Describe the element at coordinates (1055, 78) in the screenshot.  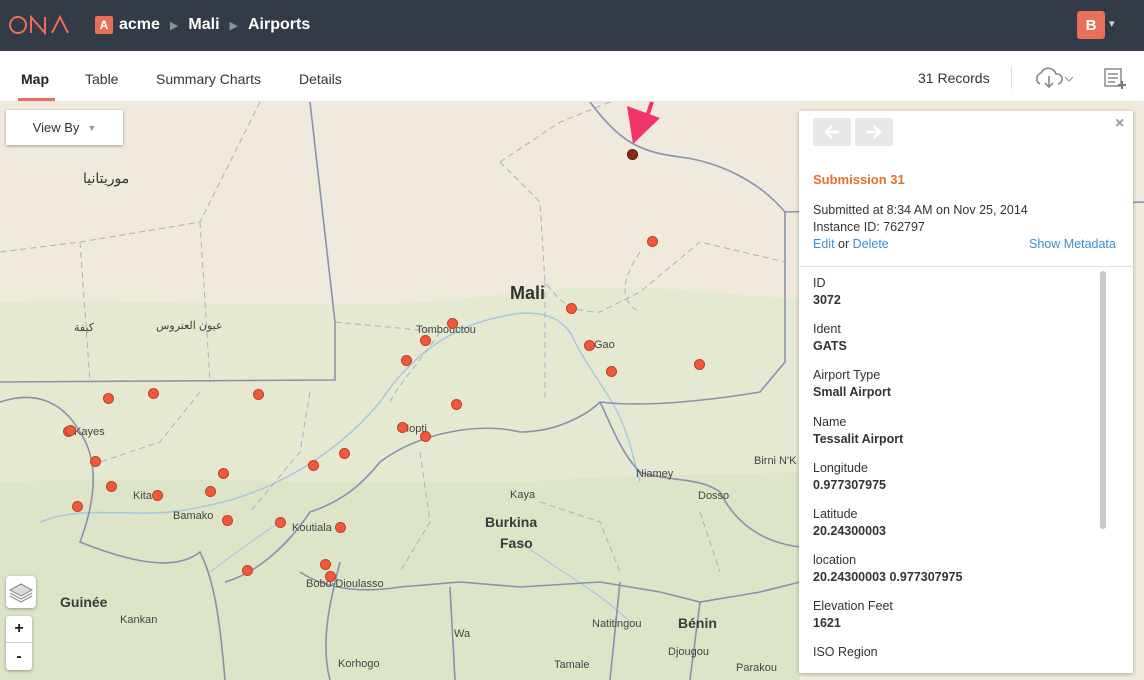
I see `cloud-download-icon` at that location.